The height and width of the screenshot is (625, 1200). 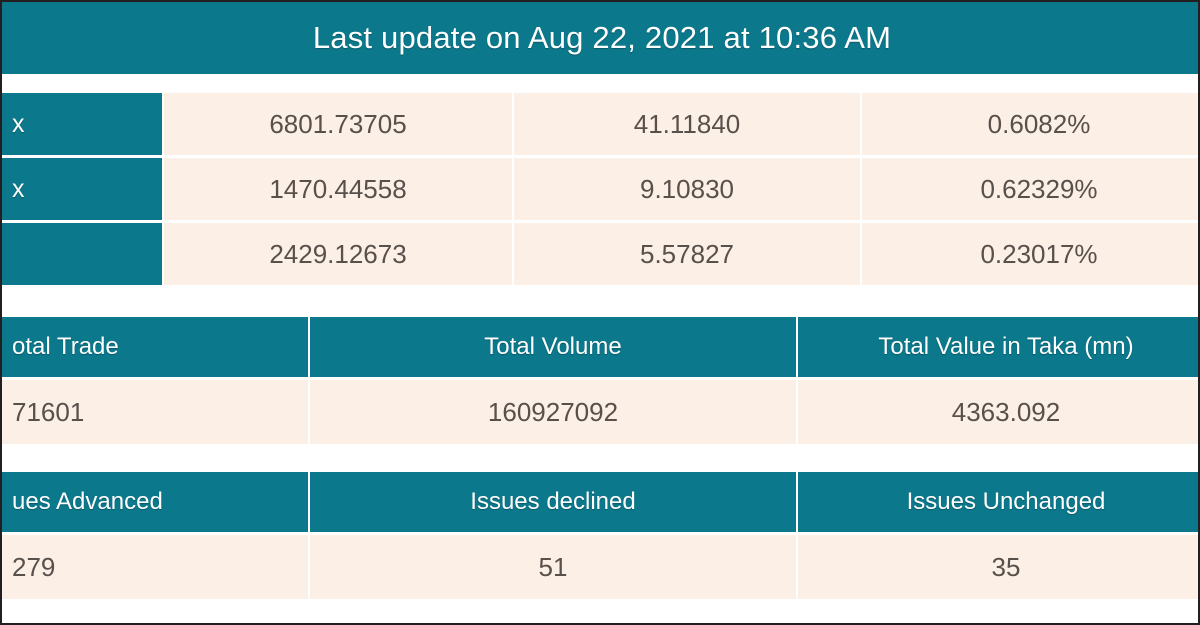 I want to click on index-change-percent: 0.23017%, so click(x=1030, y=254).